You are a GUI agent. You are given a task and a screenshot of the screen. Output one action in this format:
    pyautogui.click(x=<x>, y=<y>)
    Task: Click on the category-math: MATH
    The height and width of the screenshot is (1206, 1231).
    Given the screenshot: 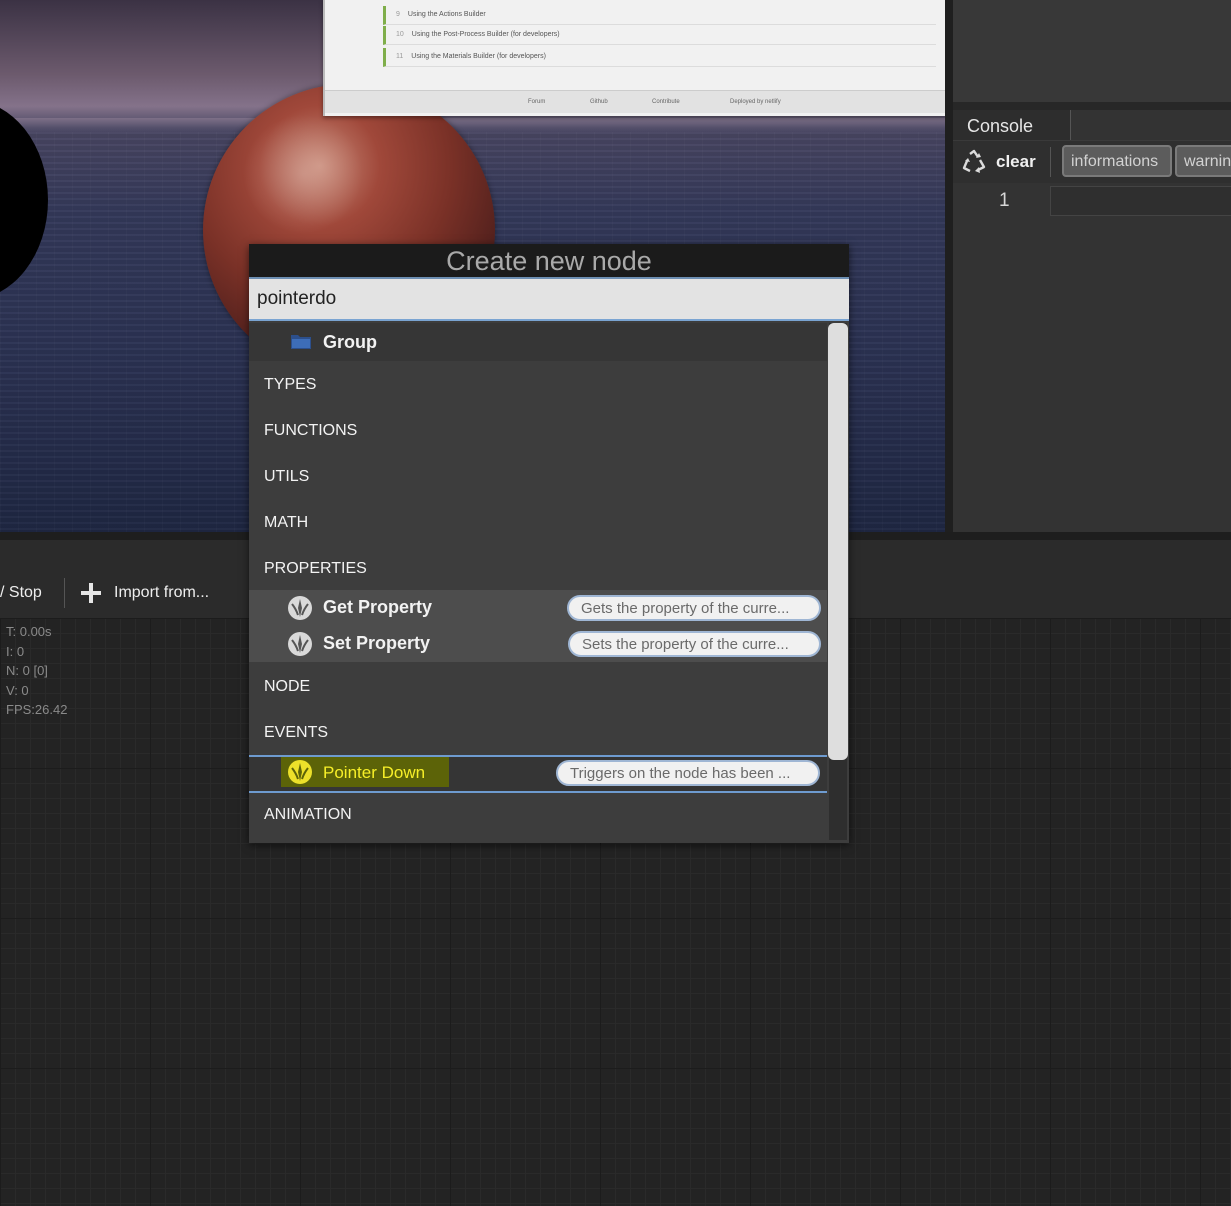 What is the action you would take?
    pyautogui.click(x=286, y=523)
    